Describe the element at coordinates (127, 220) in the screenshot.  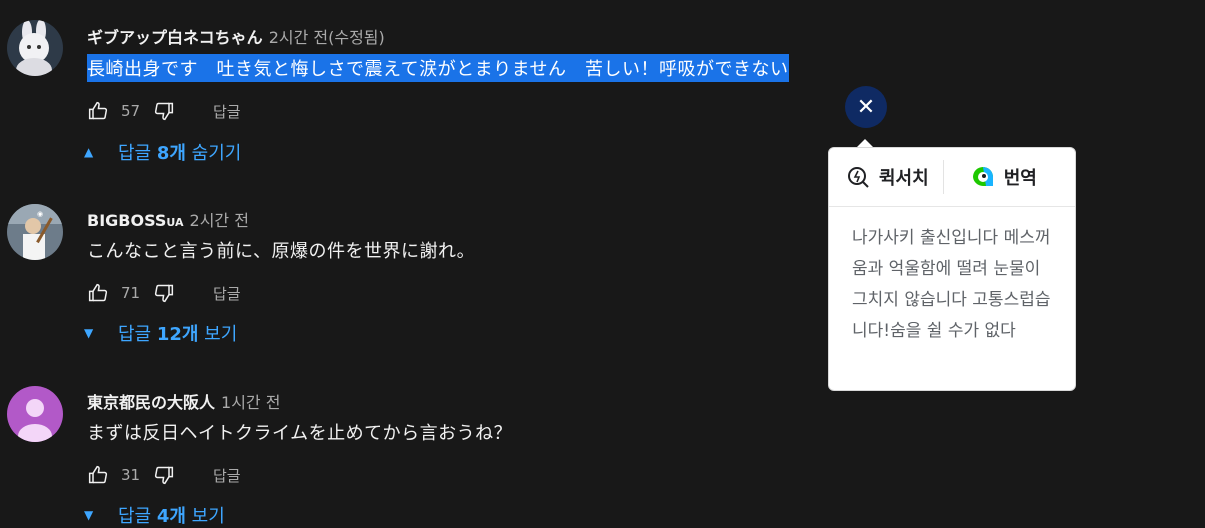
I see `author-name-text: BIGBOSS` at that location.